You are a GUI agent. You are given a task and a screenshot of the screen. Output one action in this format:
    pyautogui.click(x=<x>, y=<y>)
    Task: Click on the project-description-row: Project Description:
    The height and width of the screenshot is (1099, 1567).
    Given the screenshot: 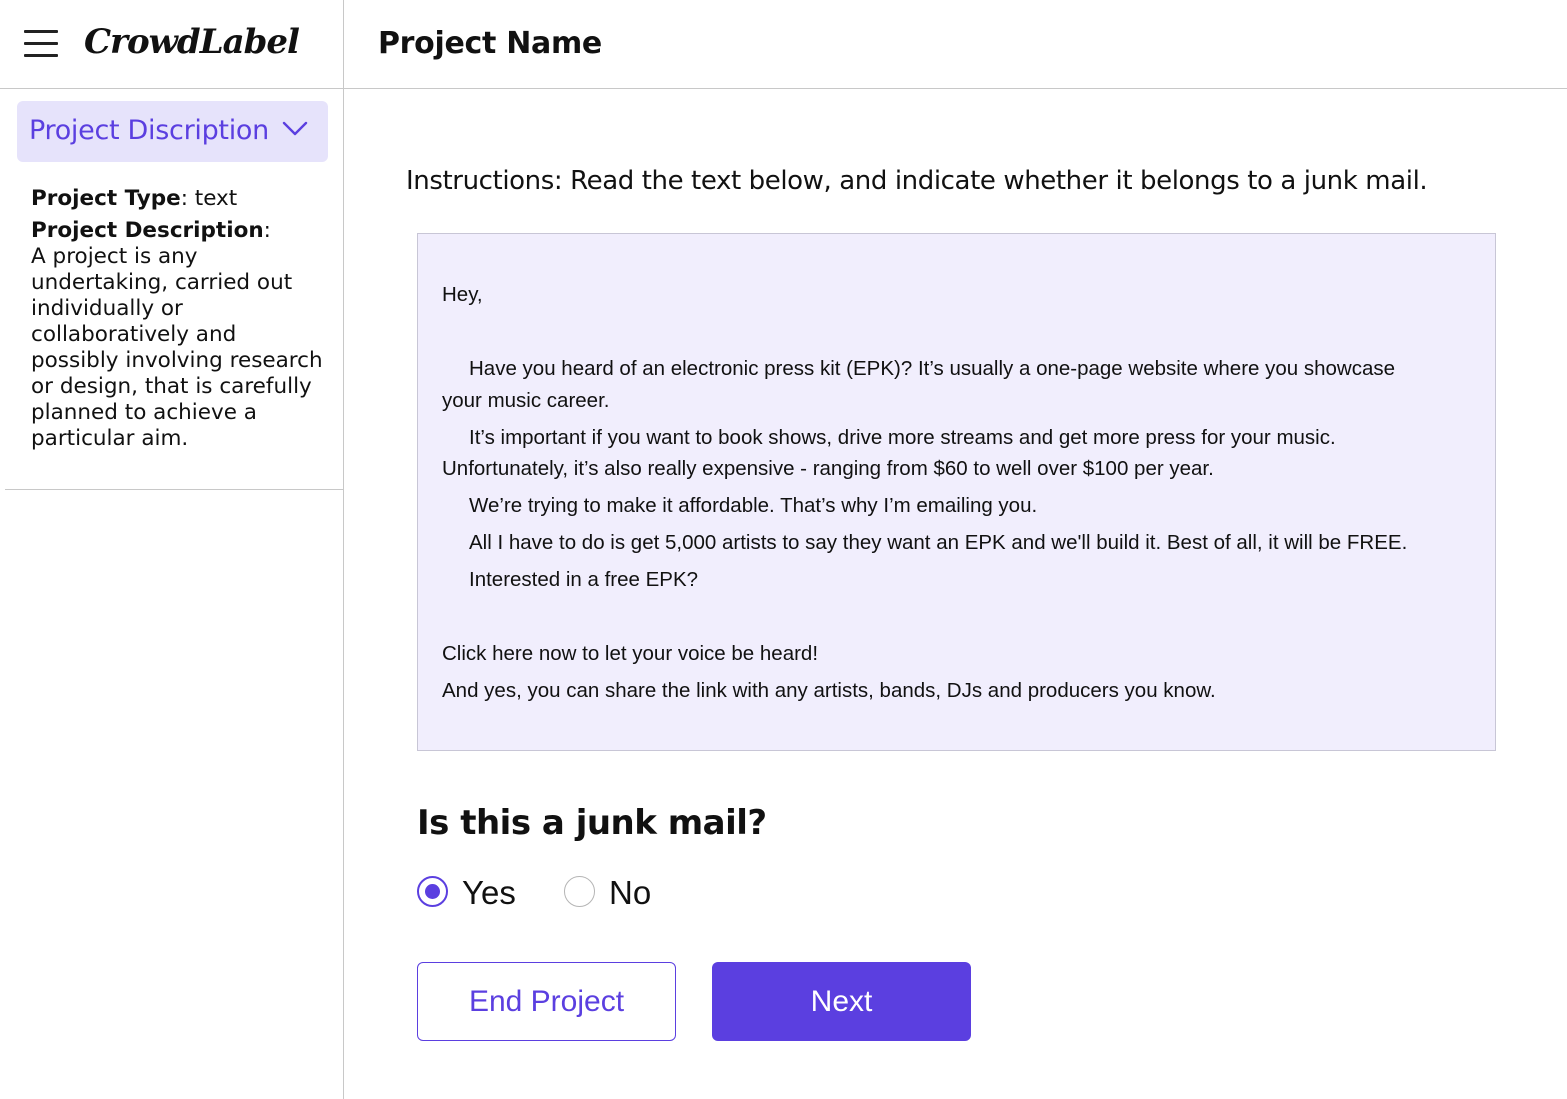 What is the action you would take?
    pyautogui.click(x=177, y=231)
    